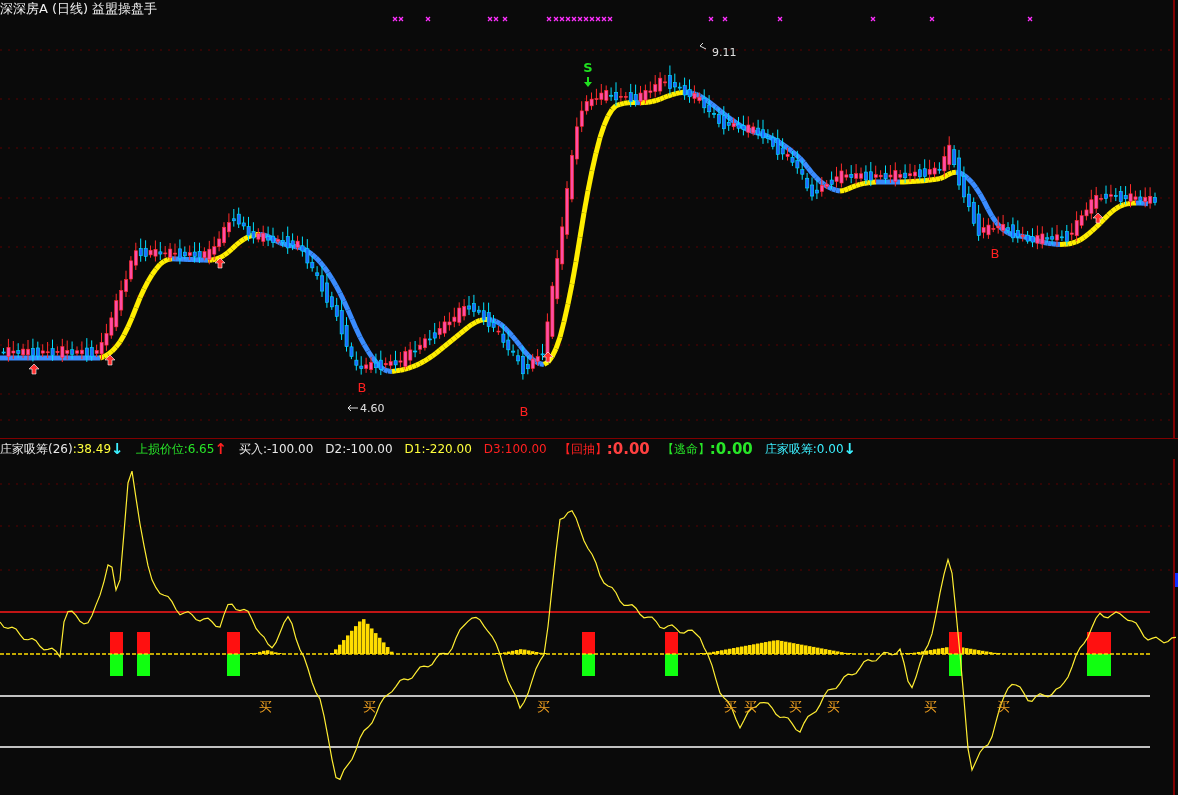 This screenshot has height=795, width=1178. Describe the element at coordinates (359, 449) in the screenshot. I see `indicator-readout: D2:-100.00` at that location.